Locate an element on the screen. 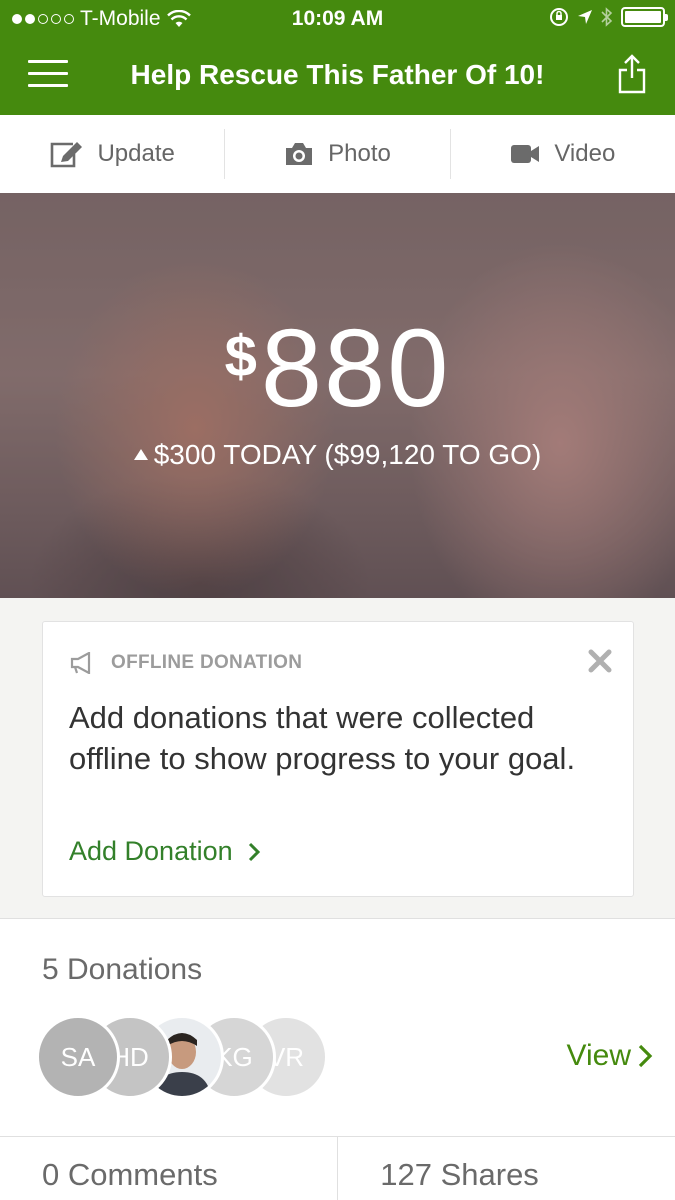  update-label: Update is located at coordinates (136, 153).